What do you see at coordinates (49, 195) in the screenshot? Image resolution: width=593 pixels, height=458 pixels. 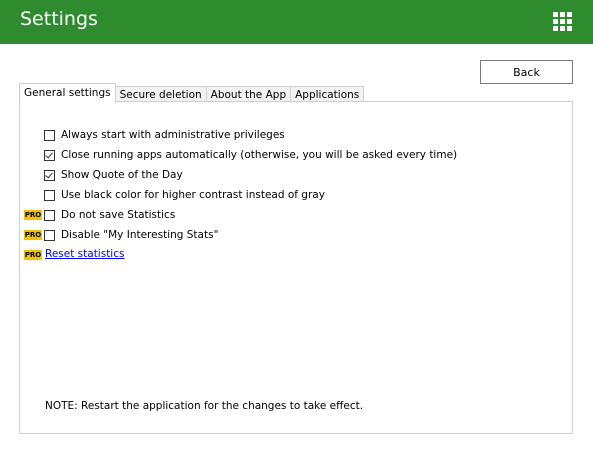 I see `black-color-checkbox` at bounding box center [49, 195].